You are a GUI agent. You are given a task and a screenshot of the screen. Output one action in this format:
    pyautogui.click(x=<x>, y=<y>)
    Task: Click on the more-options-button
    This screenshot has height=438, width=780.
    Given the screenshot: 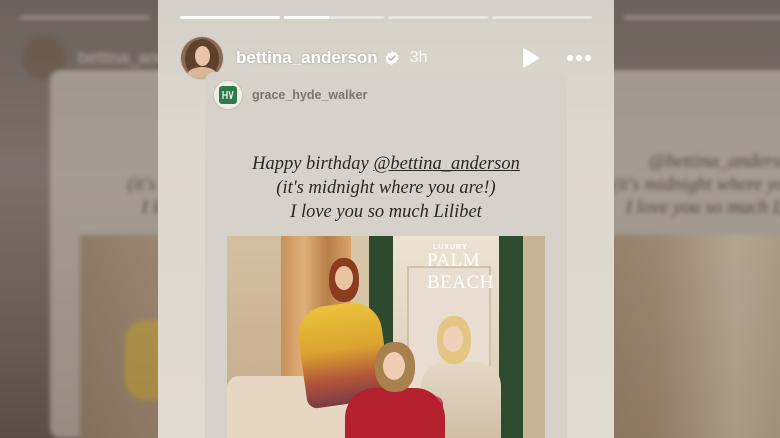 What is the action you would take?
    pyautogui.click(x=579, y=58)
    